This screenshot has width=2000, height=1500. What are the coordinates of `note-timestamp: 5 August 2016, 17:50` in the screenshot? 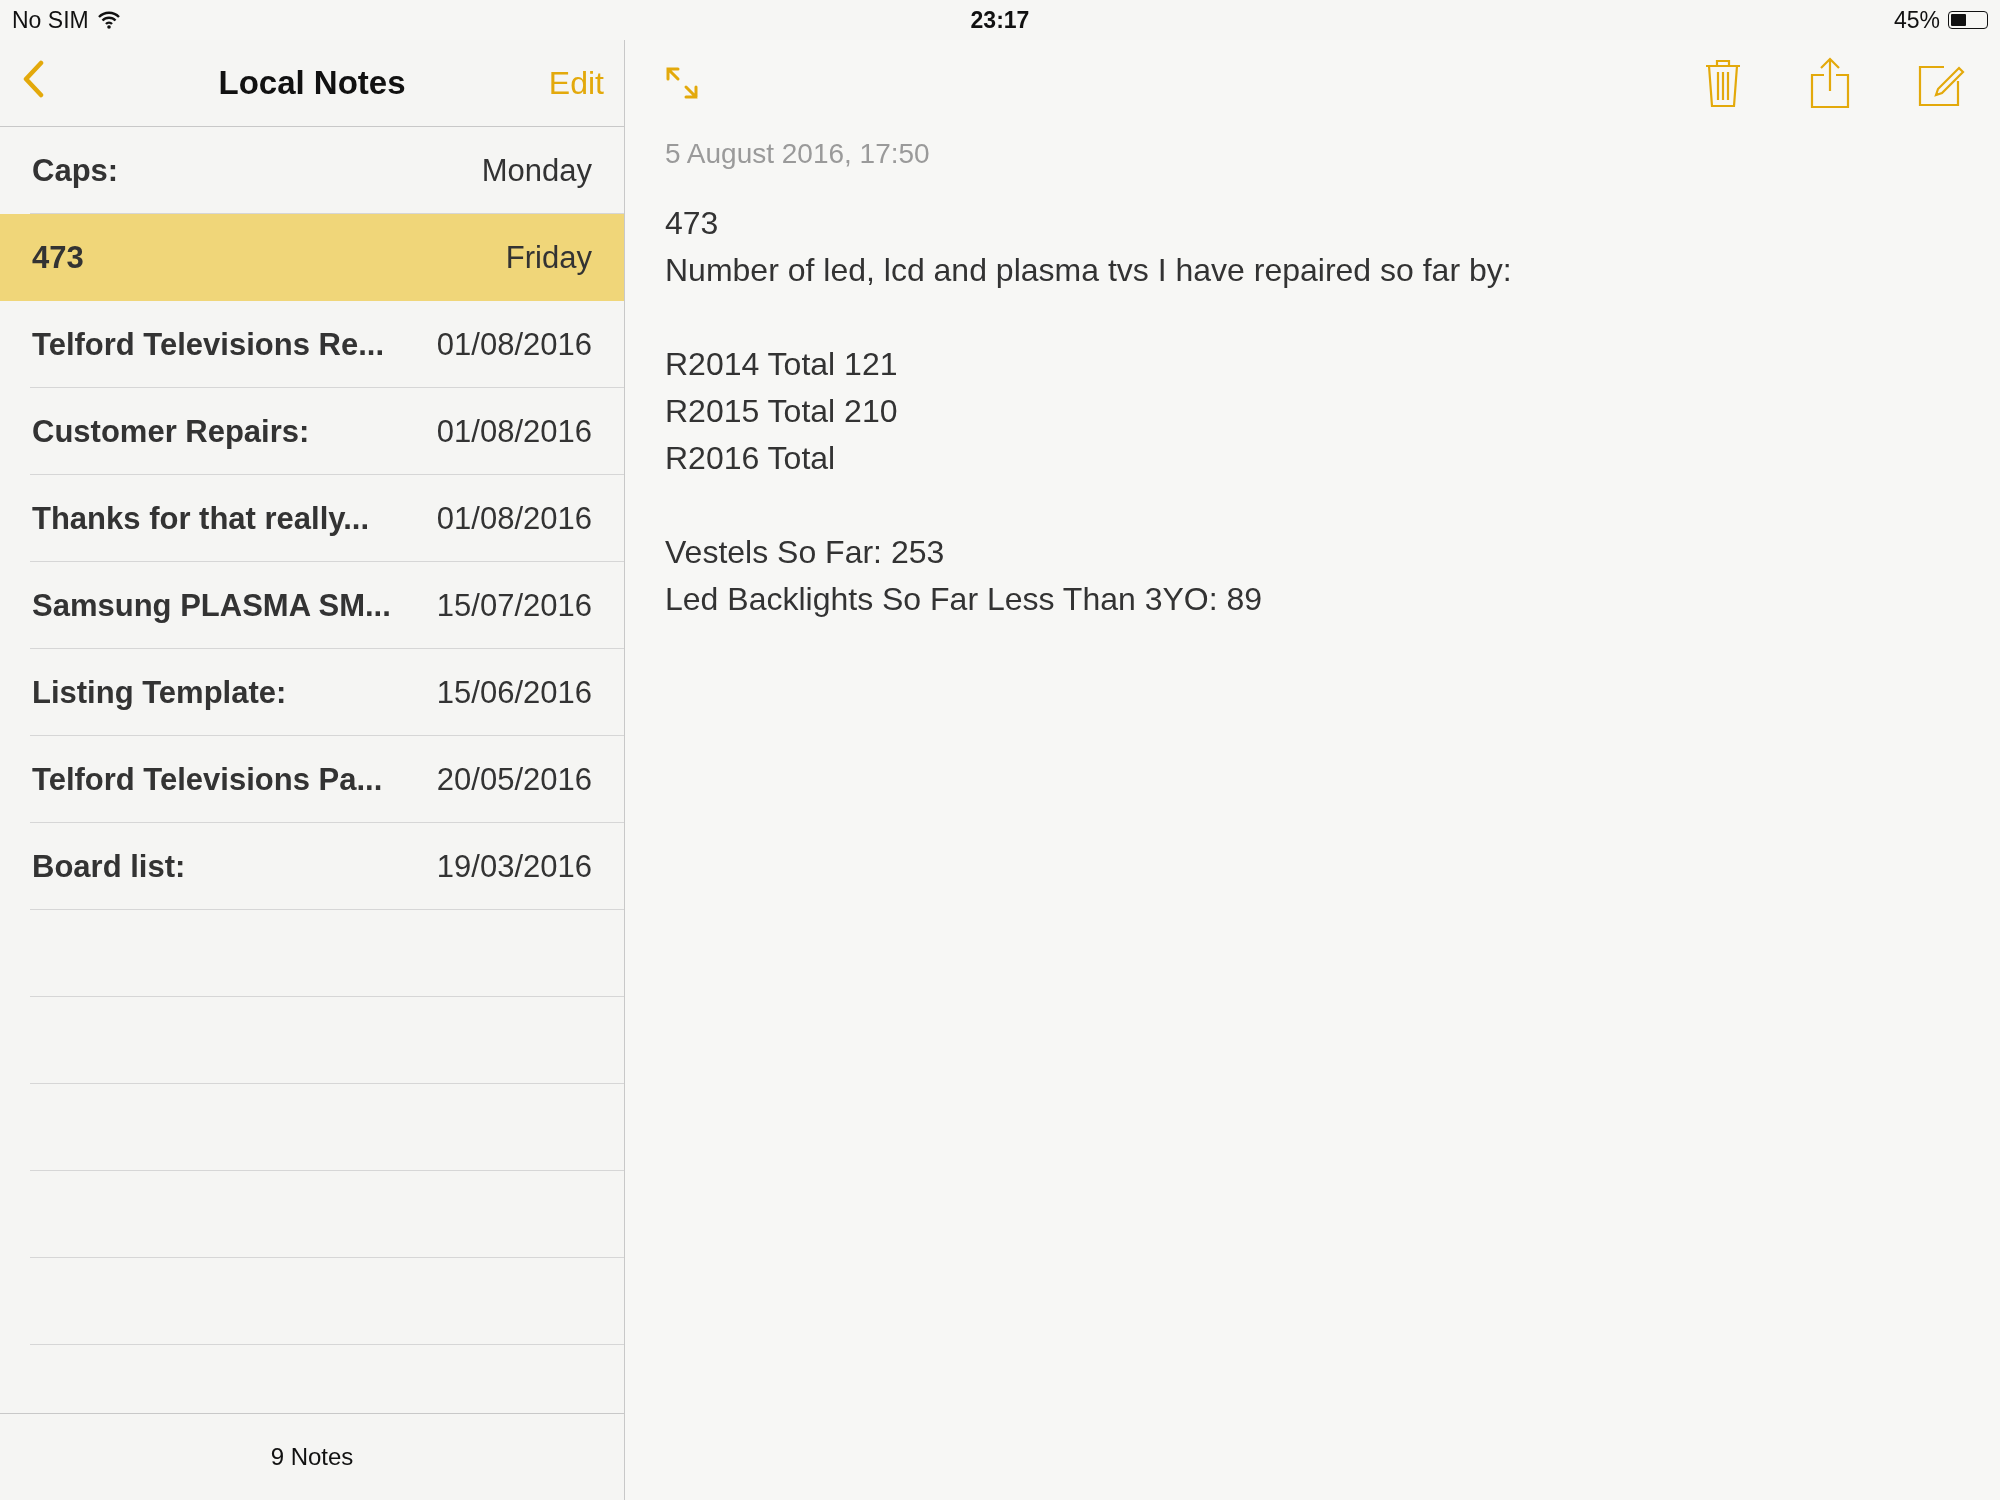 It's located at (797, 153).